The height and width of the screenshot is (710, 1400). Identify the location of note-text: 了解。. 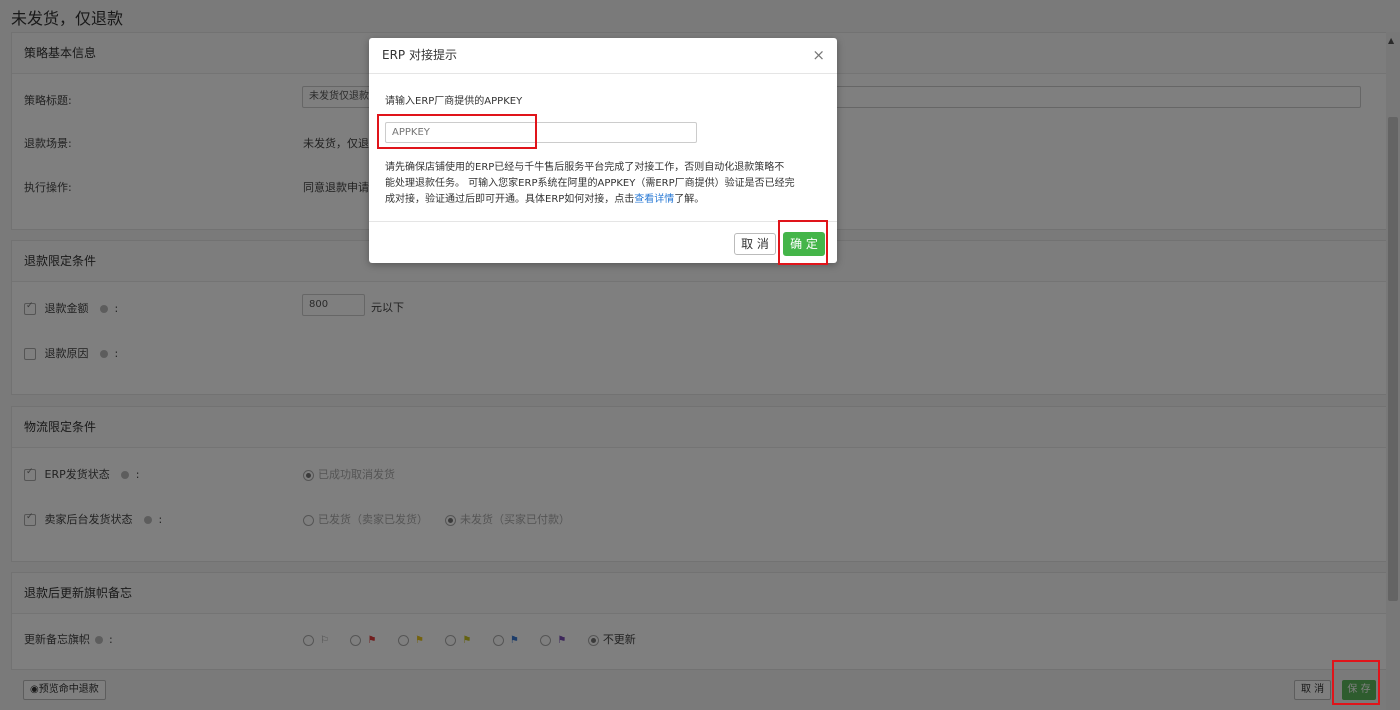
(689, 199).